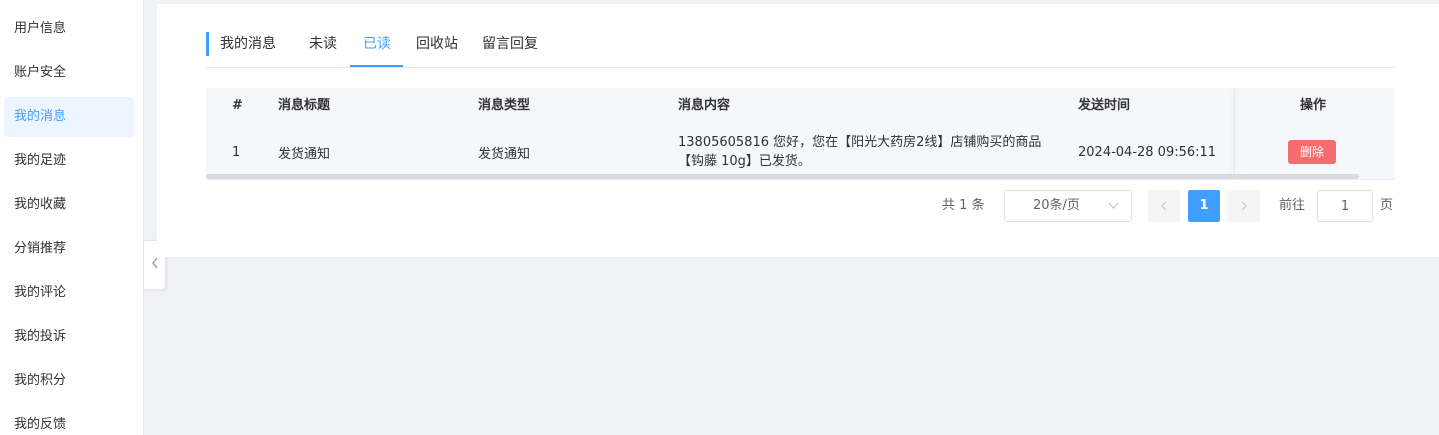 This screenshot has height=435, width=1439. What do you see at coordinates (1147, 152) in the screenshot?
I see `row-send-time: 2024-04-28 09:56:11` at bounding box center [1147, 152].